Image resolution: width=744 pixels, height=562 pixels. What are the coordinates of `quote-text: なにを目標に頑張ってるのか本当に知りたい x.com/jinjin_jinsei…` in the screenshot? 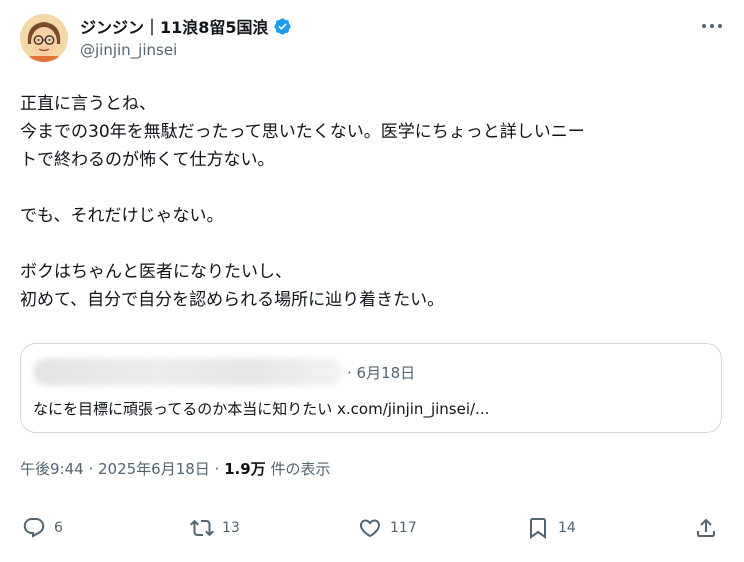 It's located at (261, 409).